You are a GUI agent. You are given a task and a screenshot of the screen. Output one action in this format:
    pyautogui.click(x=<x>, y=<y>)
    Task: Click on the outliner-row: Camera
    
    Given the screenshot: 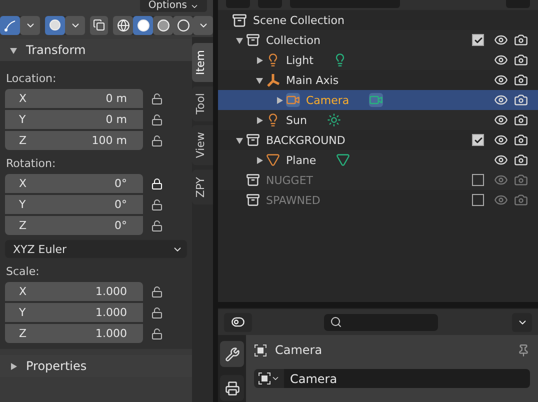 What is the action you would take?
    pyautogui.click(x=378, y=100)
    